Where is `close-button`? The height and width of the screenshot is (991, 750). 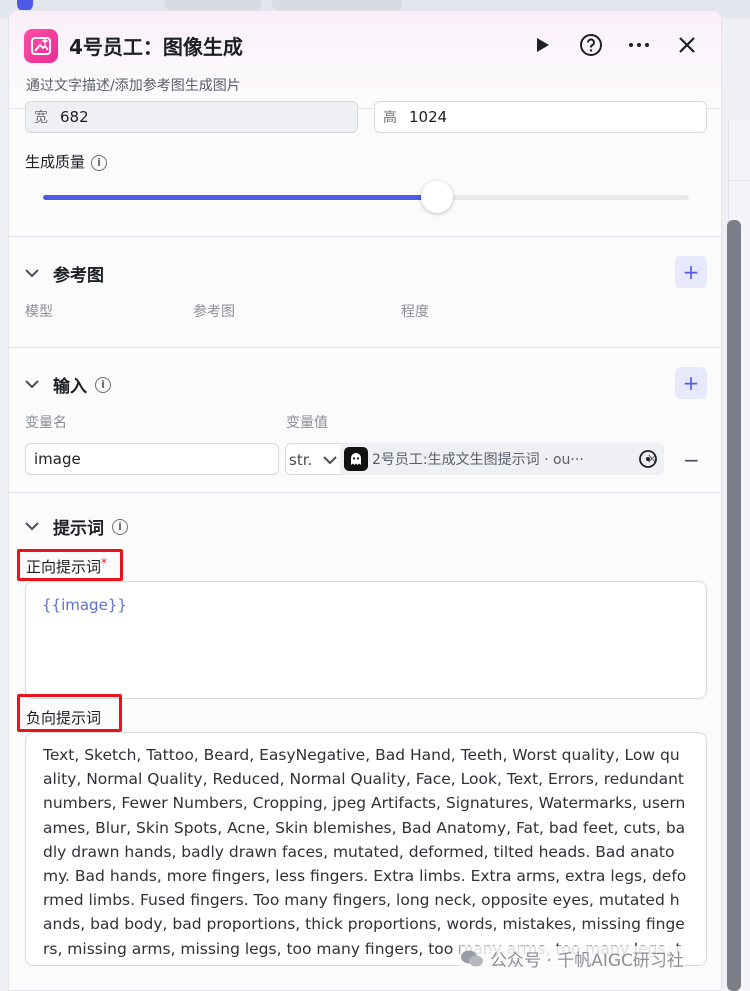
close-button is located at coordinates (687, 45).